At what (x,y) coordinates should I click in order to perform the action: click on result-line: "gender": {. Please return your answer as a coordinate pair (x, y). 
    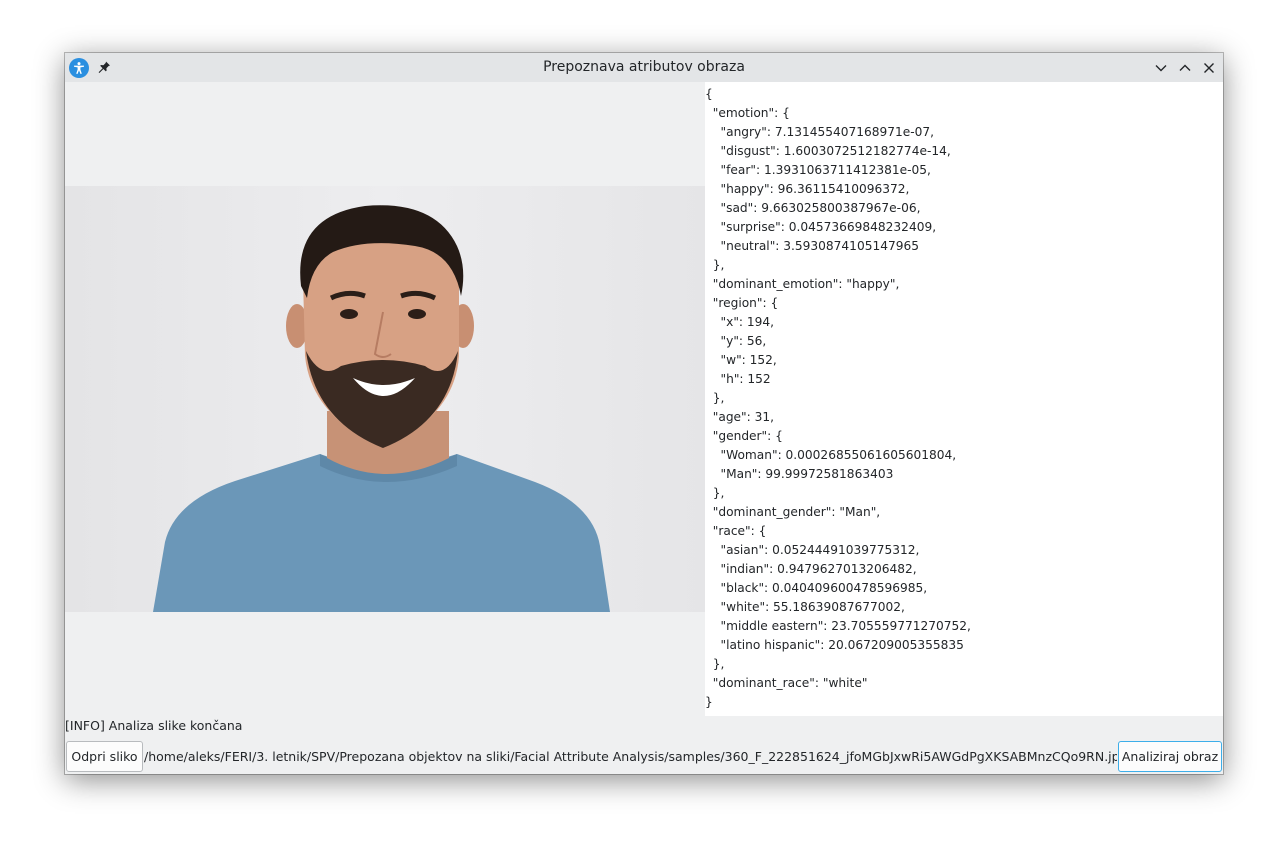
    Looking at the image, I should click on (744, 436).